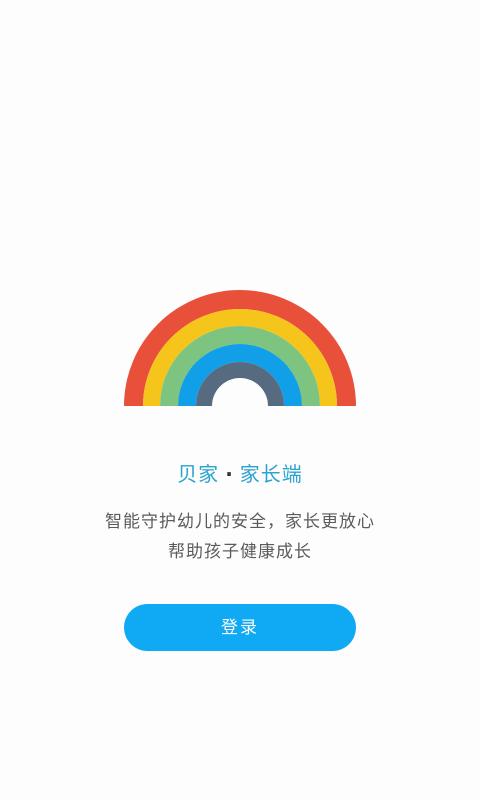 The height and width of the screenshot is (800, 480). Describe the element at coordinates (198, 474) in the screenshot. I see `brand-name: 贝家` at that location.